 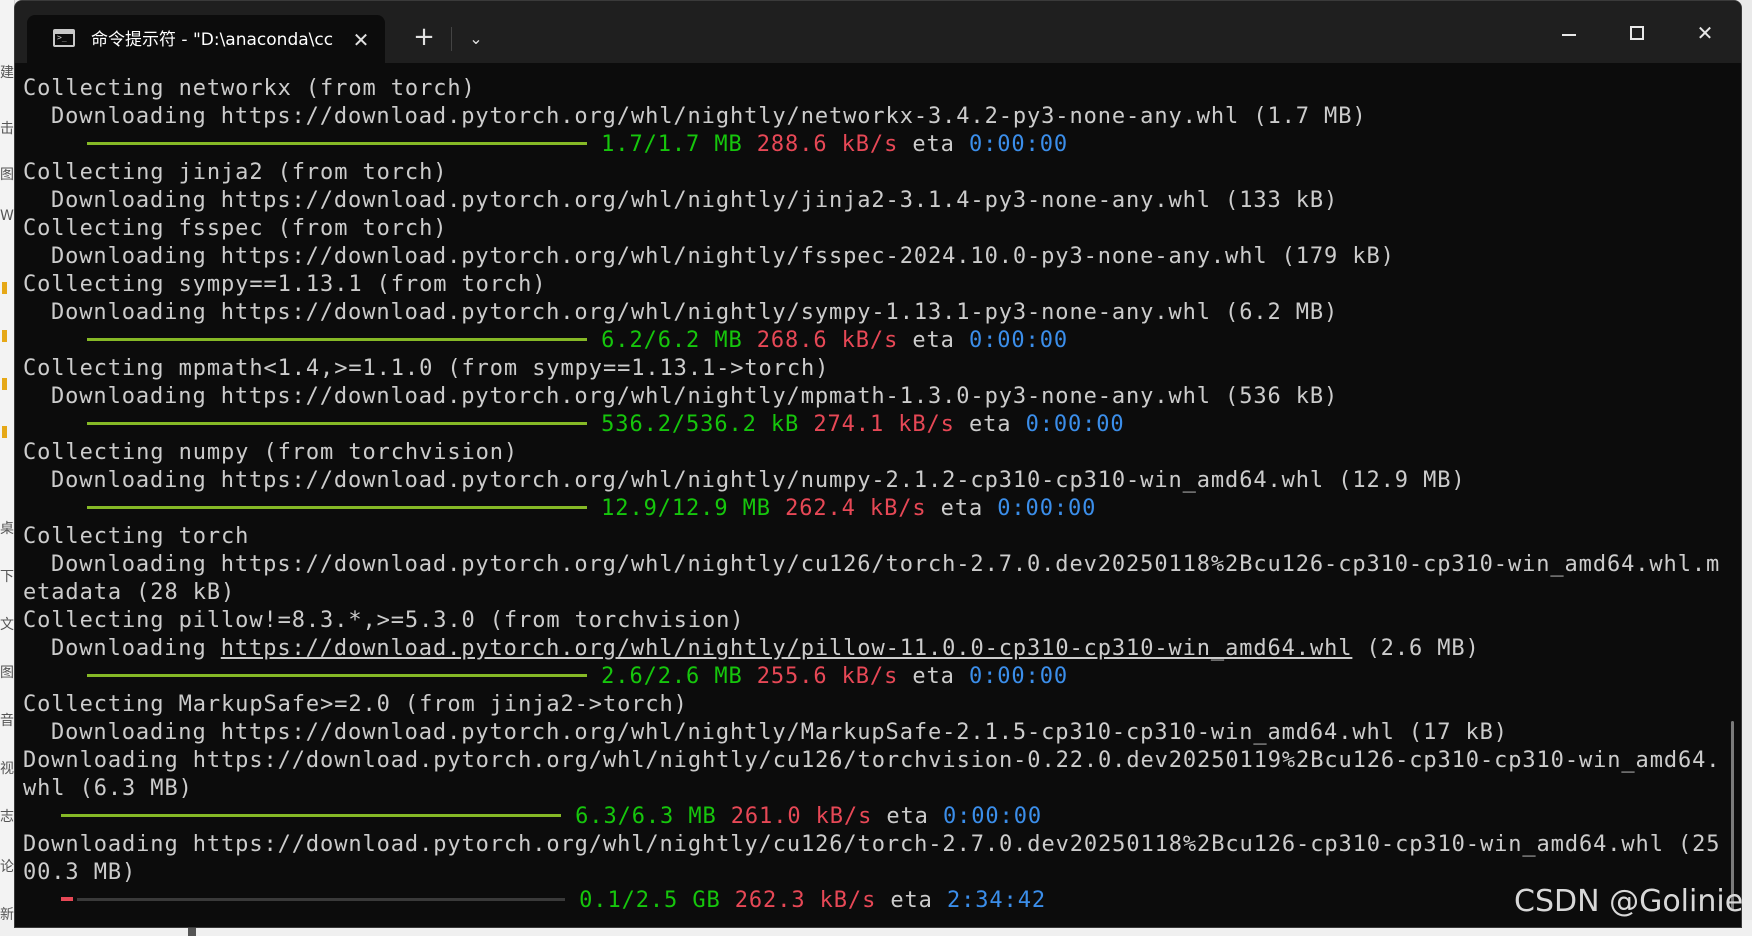 What do you see at coordinates (827, 676) in the screenshot?
I see `progress-speed: 255.6 kB/s` at bounding box center [827, 676].